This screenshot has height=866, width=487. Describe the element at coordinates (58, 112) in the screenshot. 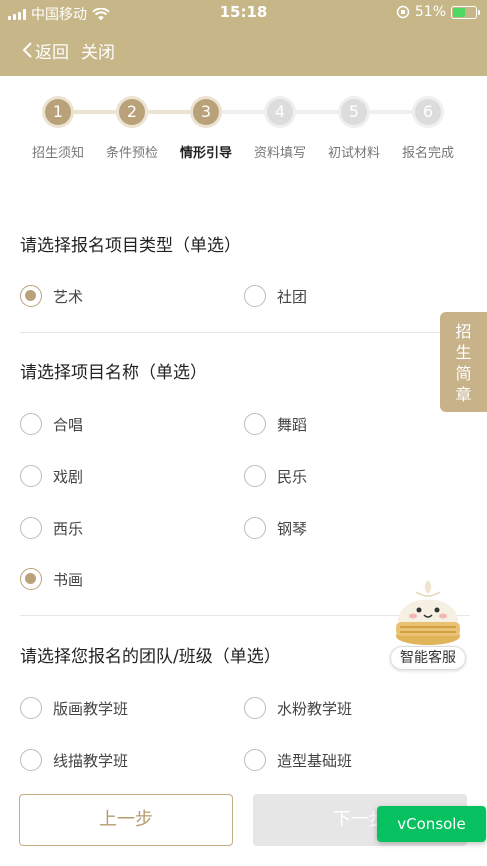

I see `step-number: 1` at that location.